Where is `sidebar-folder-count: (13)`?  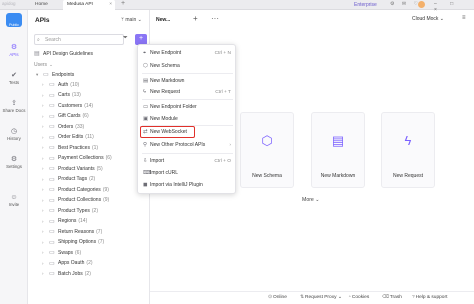 sidebar-folder-count: (13) is located at coordinates (76, 95).